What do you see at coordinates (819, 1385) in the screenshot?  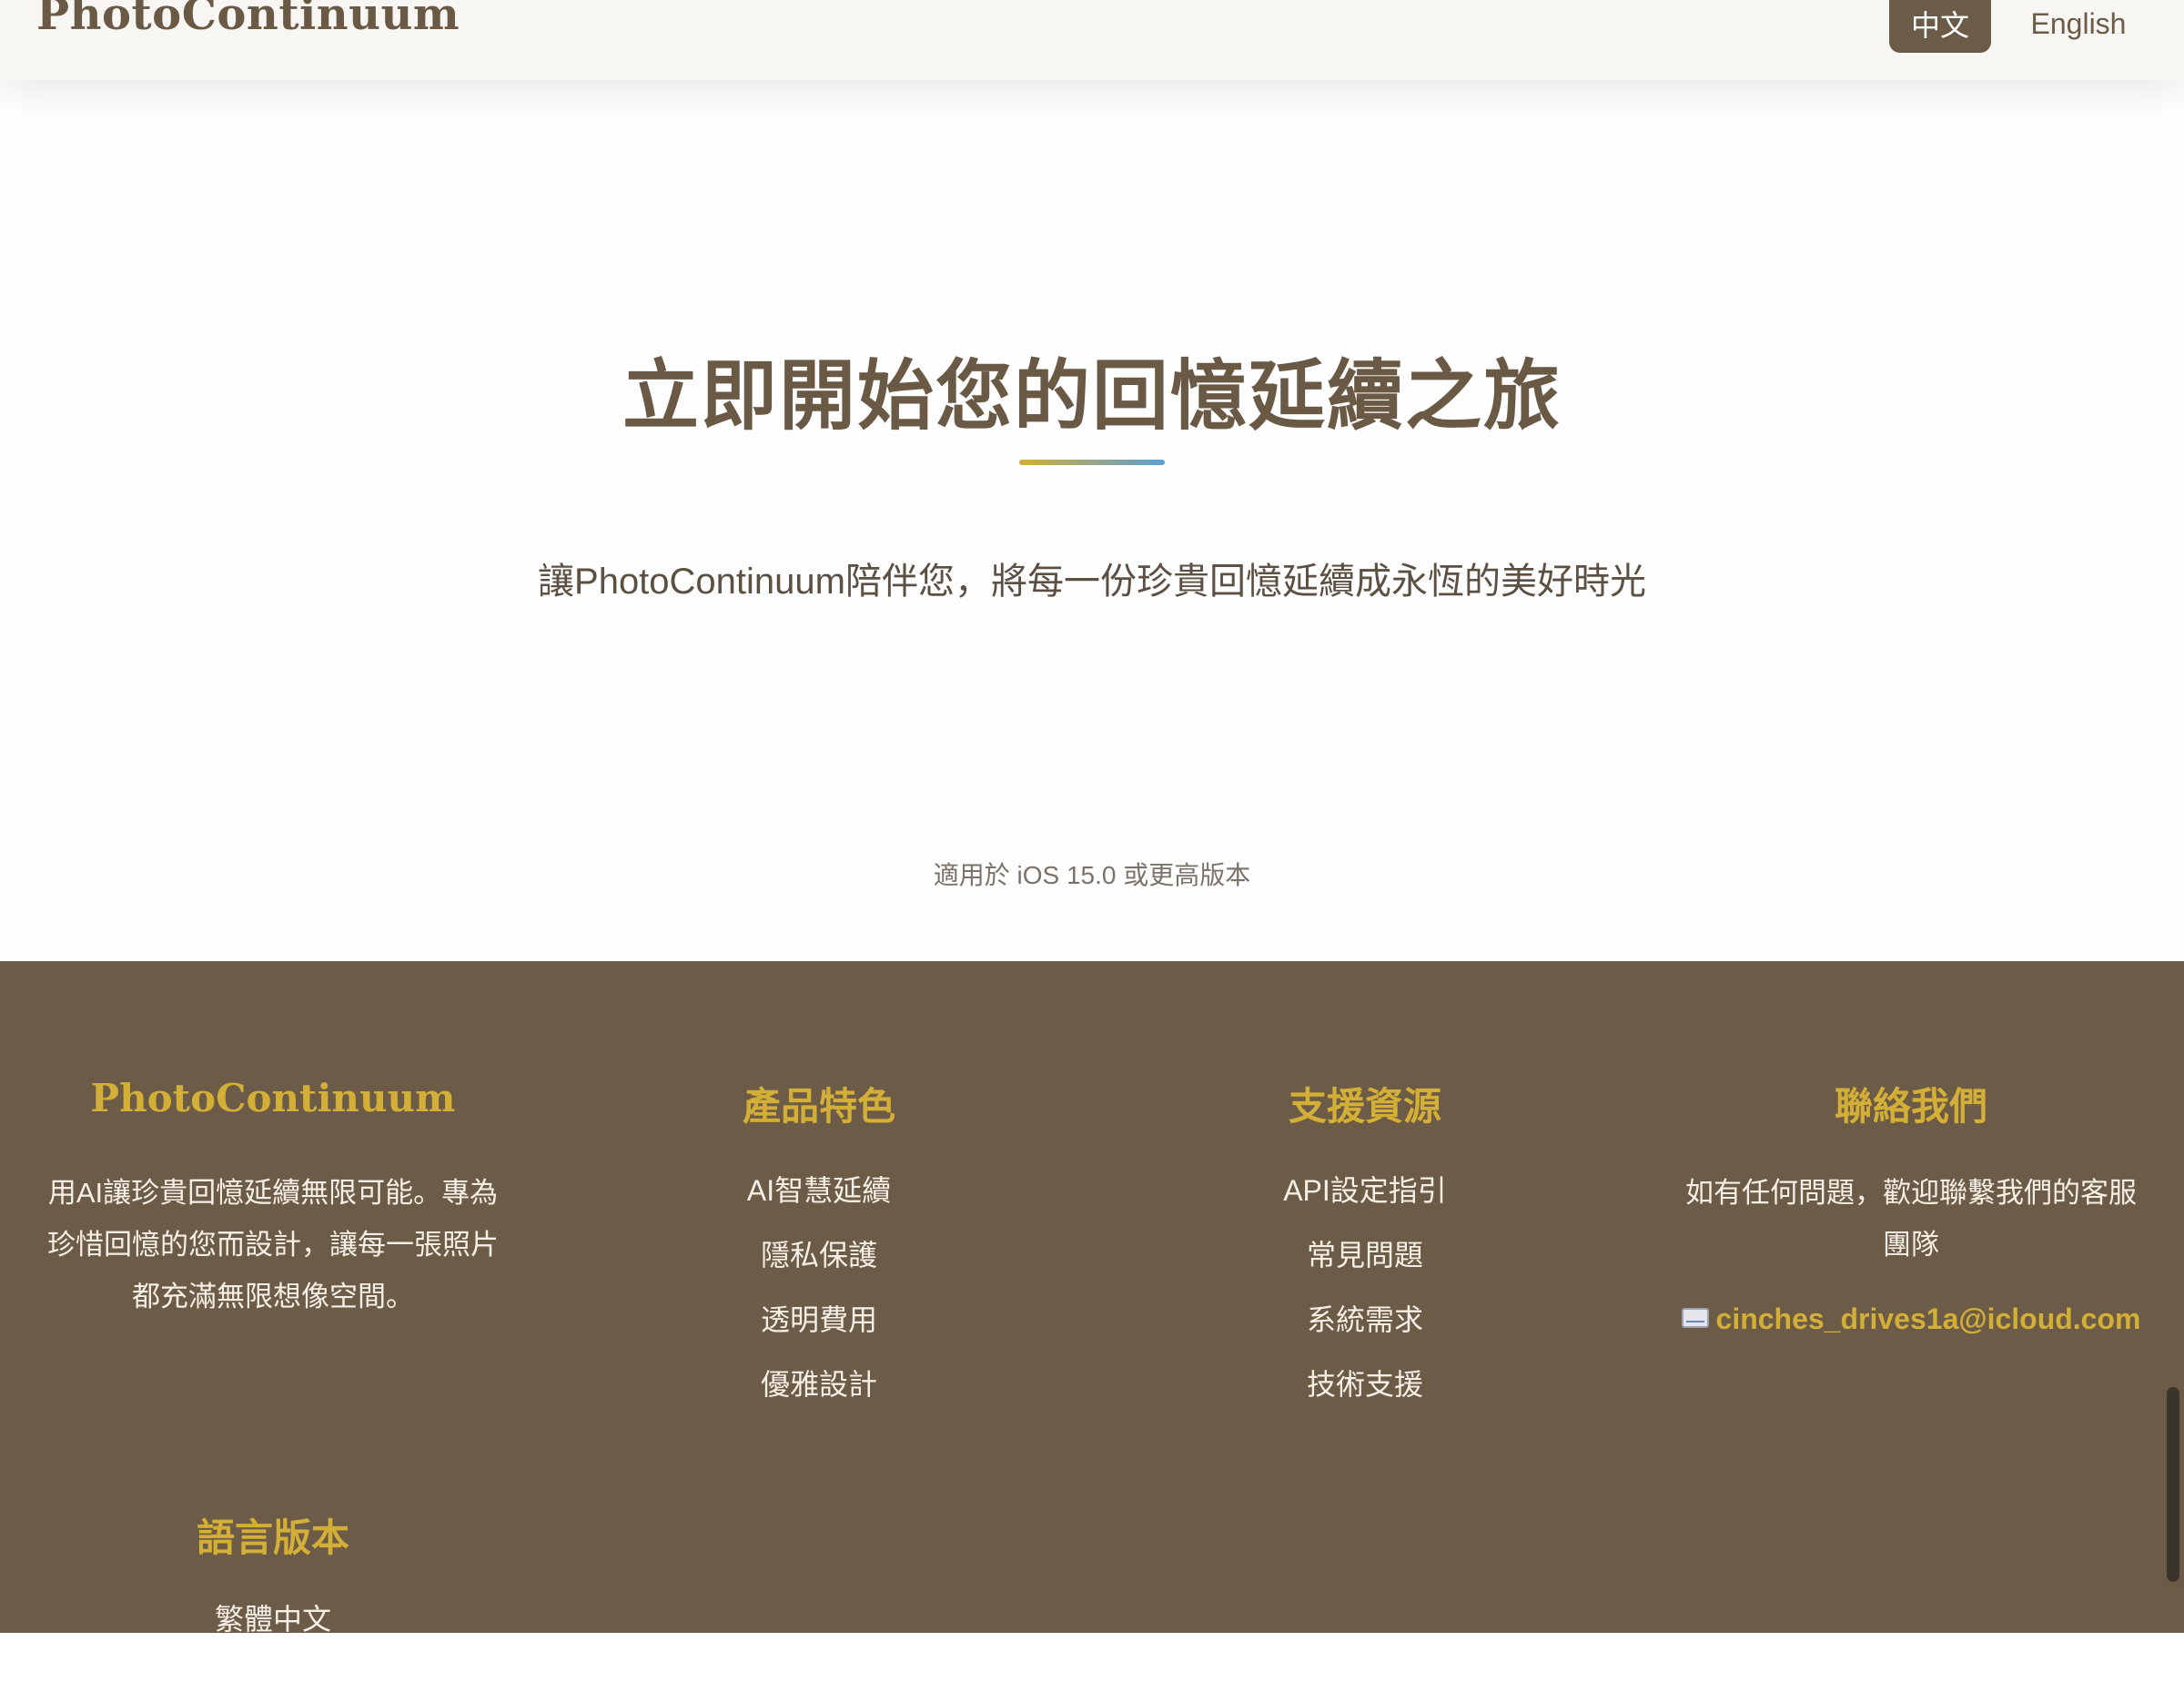 I see `footer-link-design: 優雅設計` at bounding box center [819, 1385].